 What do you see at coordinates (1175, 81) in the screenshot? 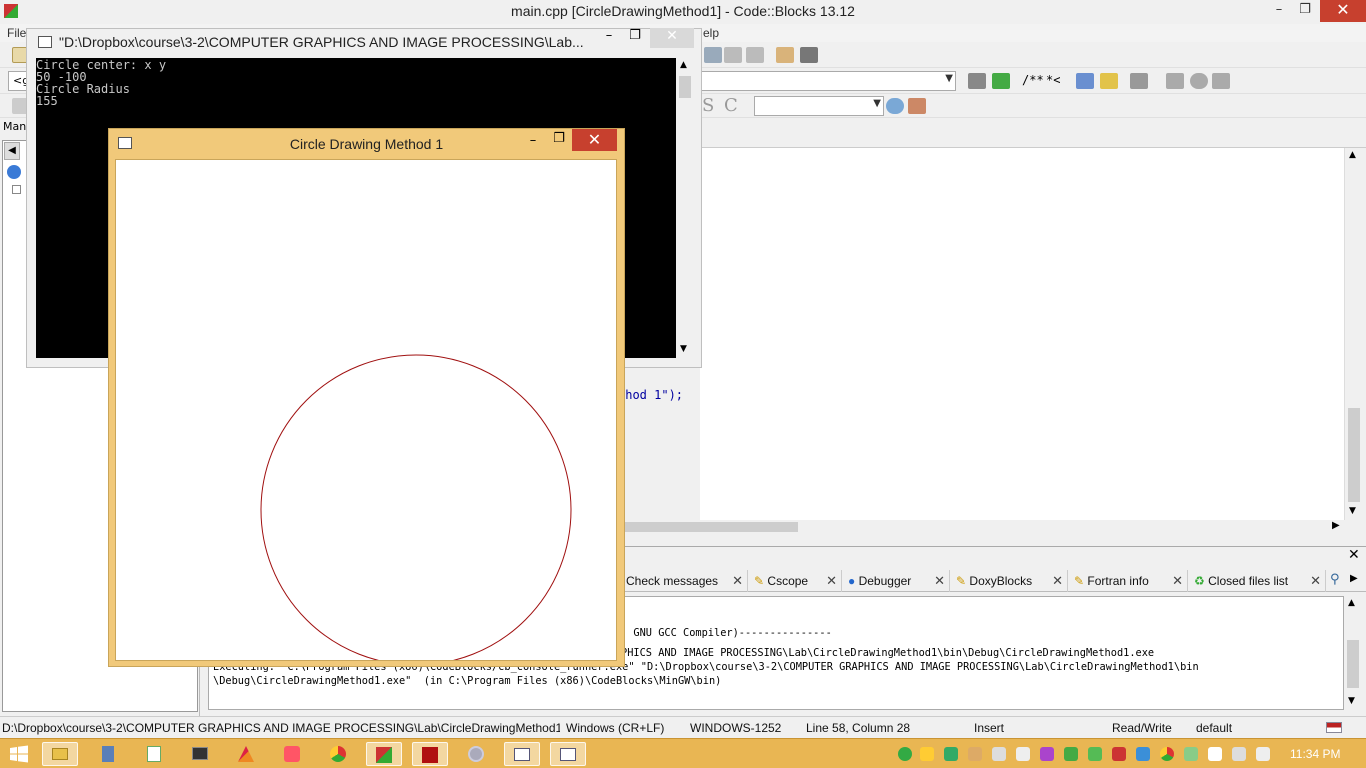
I see `back-icon` at bounding box center [1175, 81].